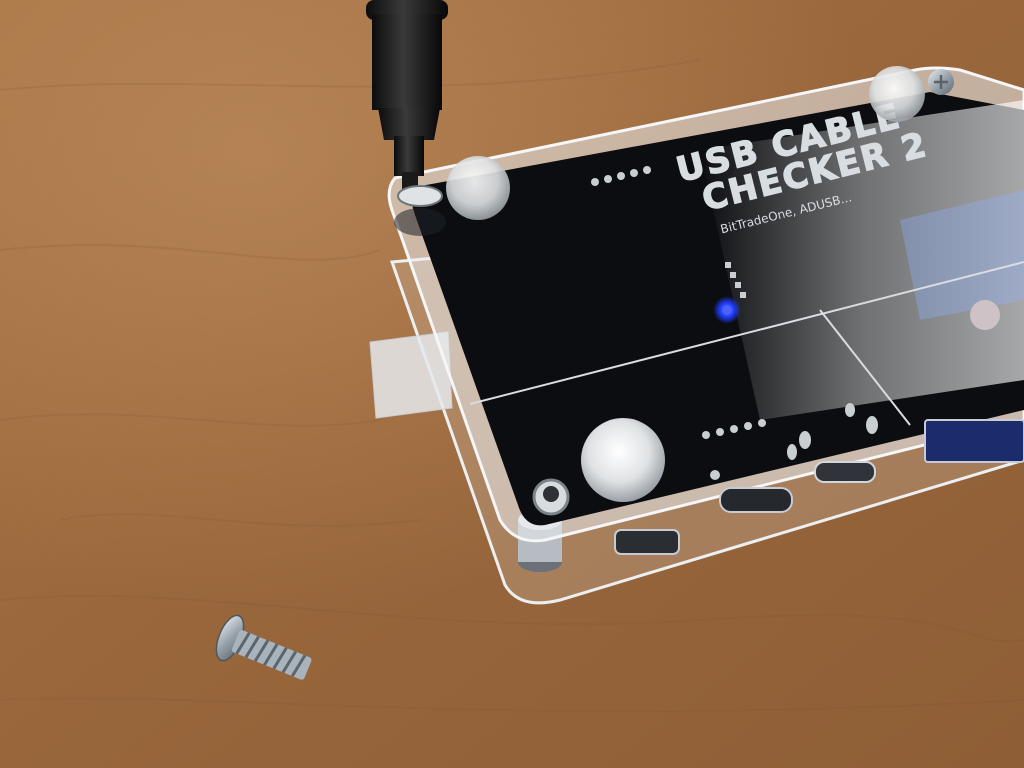  What do you see at coordinates (897, 94) in the screenshot?
I see `bumper-top-right` at bounding box center [897, 94].